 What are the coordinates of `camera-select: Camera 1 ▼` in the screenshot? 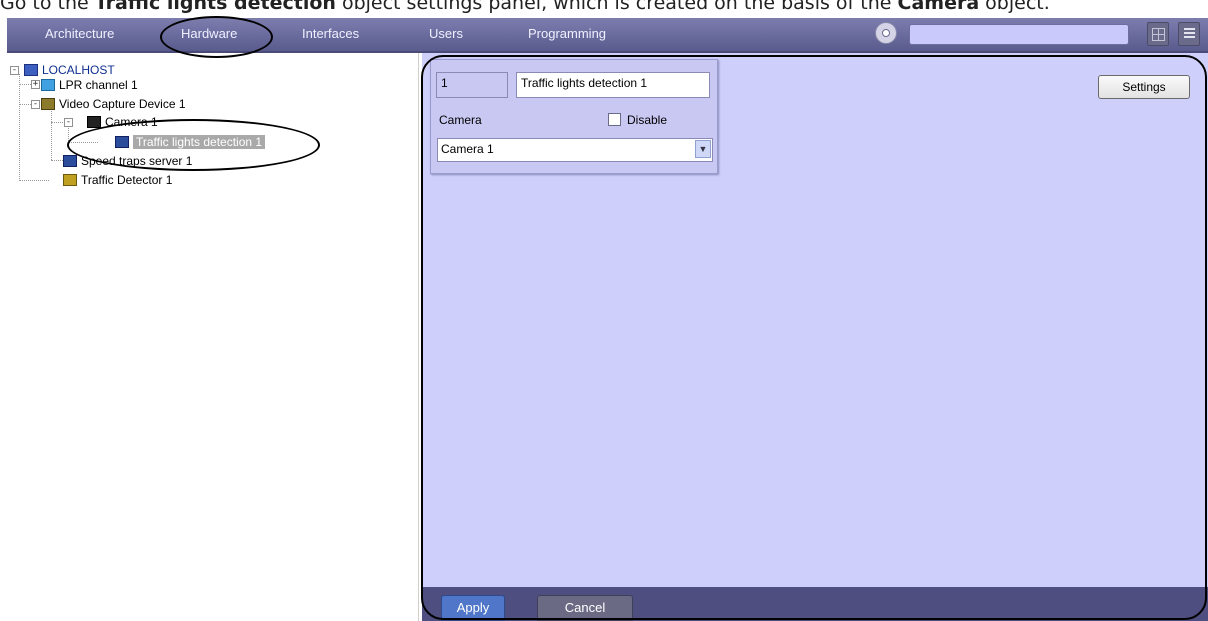 It's located at (575, 150).